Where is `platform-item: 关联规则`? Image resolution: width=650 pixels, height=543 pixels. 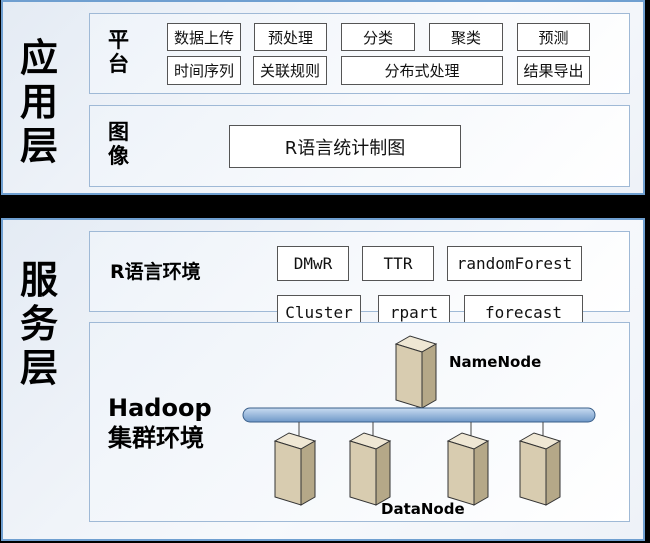 platform-item: 关联规则 is located at coordinates (290, 70).